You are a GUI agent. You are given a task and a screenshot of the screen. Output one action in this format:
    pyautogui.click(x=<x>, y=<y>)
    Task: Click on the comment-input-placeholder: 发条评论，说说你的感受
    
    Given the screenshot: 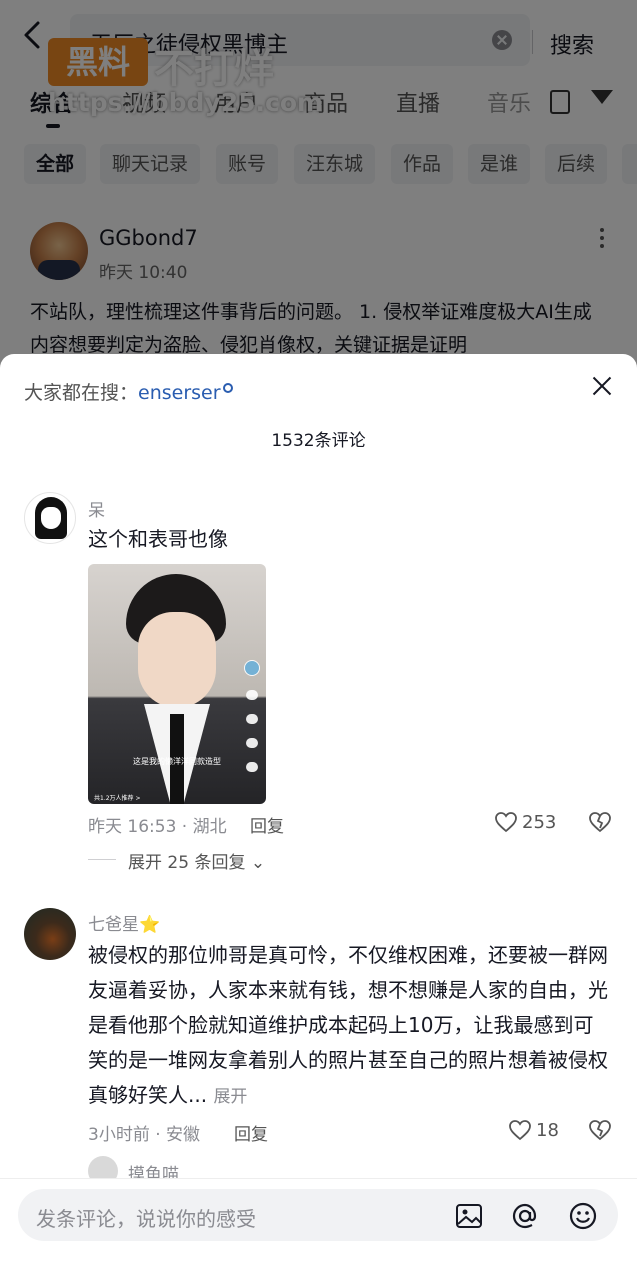 What is the action you would take?
    pyautogui.click(x=146, y=1219)
    